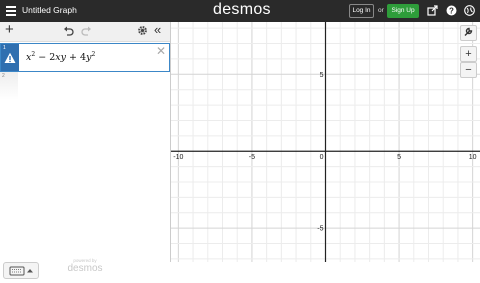  What do you see at coordinates (322, 157) in the screenshot?
I see `x-tick-label: 0` at bounding box center [322, 157].